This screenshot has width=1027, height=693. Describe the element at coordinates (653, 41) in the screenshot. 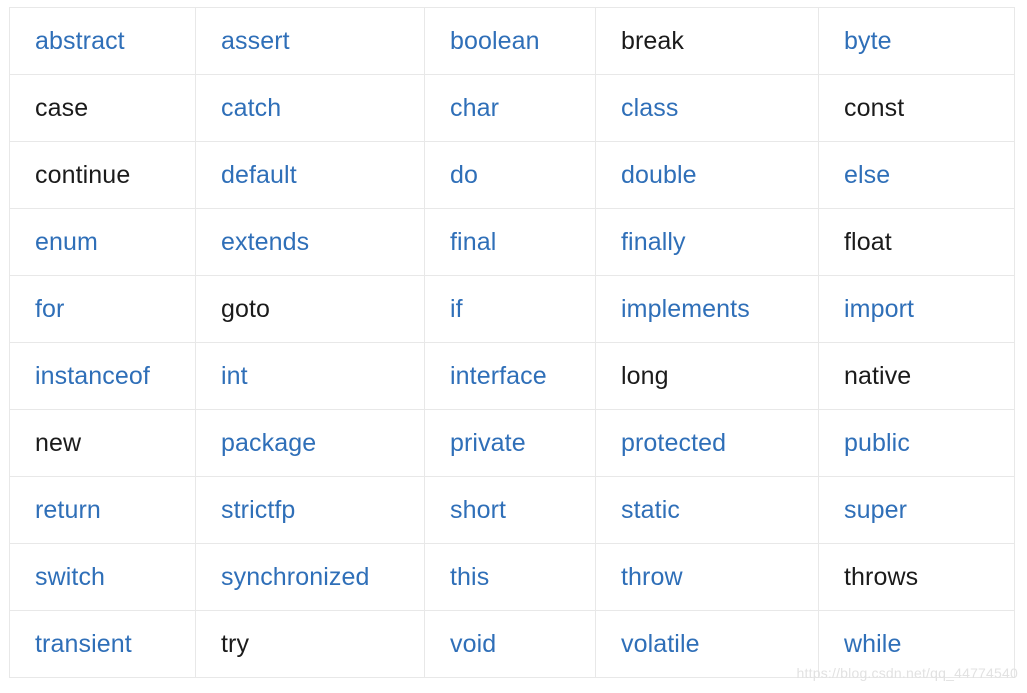

I see `keyword-text: break` at that location.